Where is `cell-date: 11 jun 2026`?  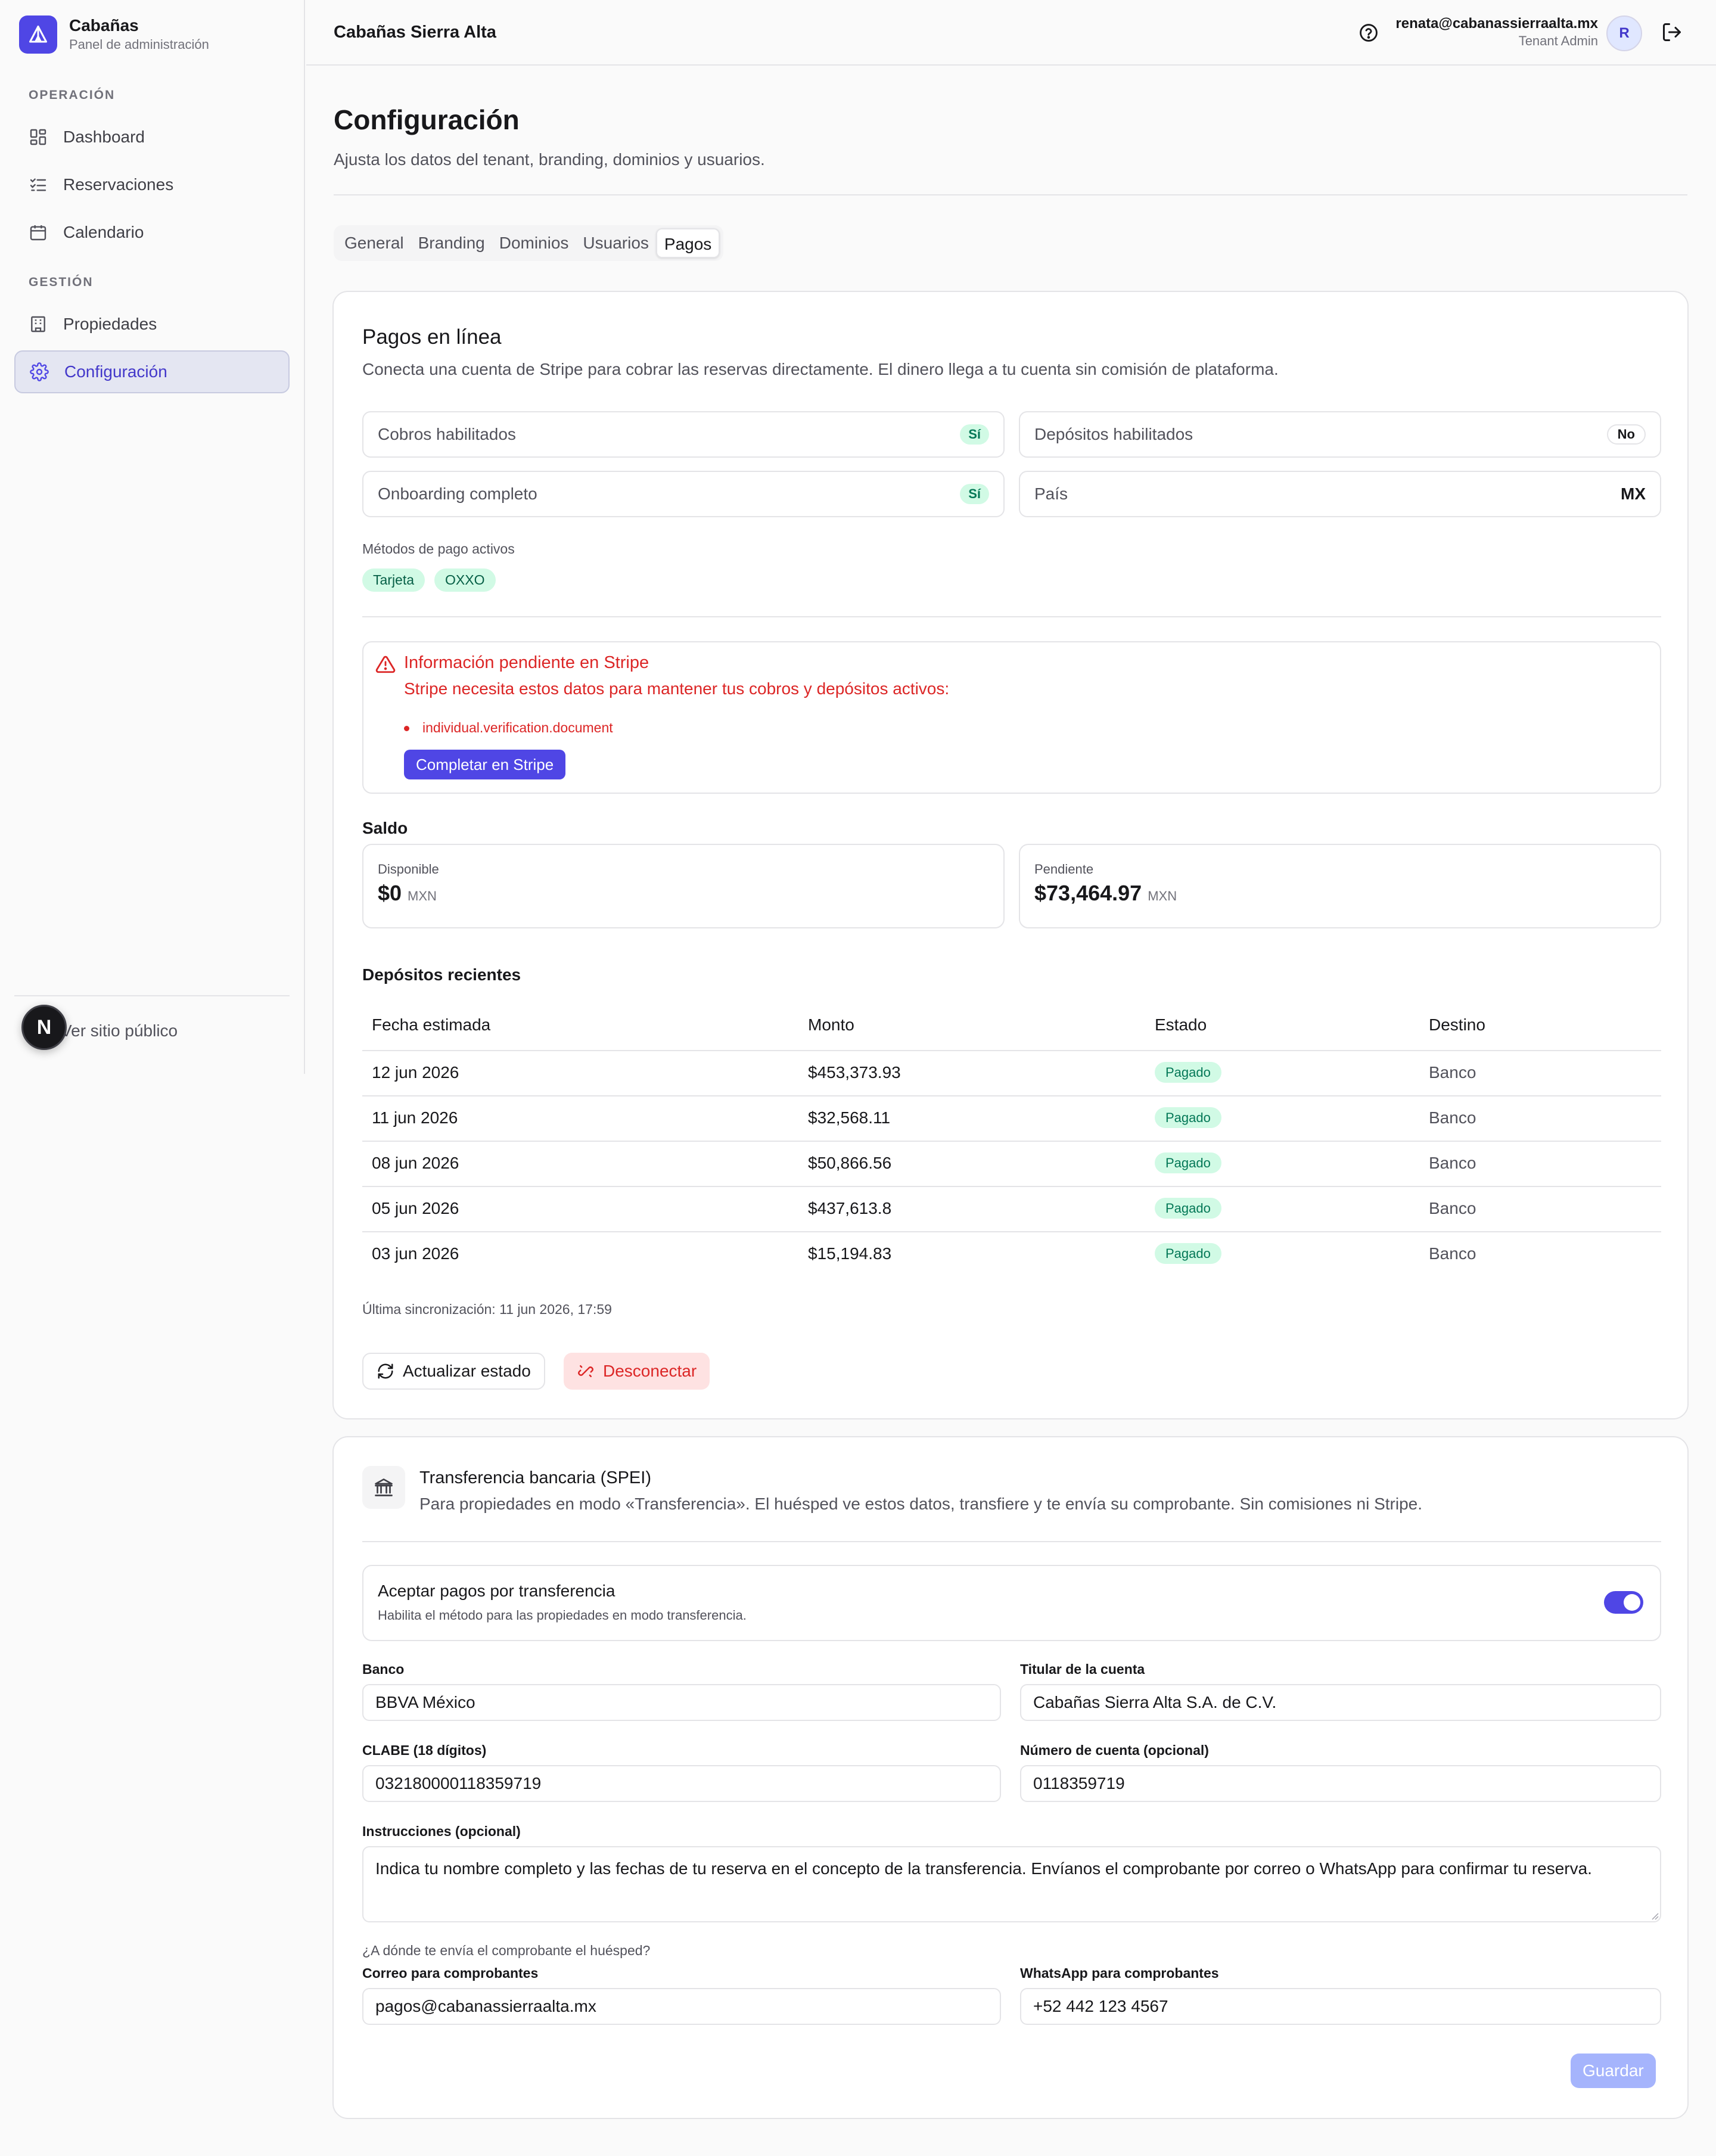
cell-date: 11 jun 2026 is located at coordinates (415, 1117).